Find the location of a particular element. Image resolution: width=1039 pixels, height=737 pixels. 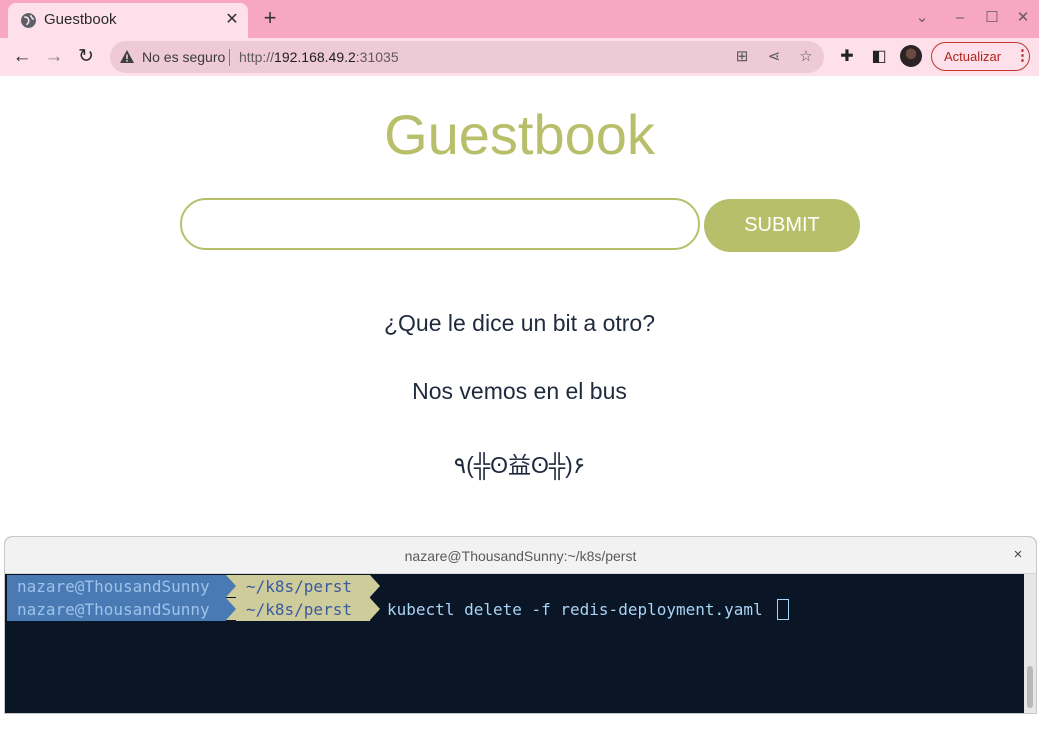

share-icon: ⋖ is located at coordinates (774, 57).